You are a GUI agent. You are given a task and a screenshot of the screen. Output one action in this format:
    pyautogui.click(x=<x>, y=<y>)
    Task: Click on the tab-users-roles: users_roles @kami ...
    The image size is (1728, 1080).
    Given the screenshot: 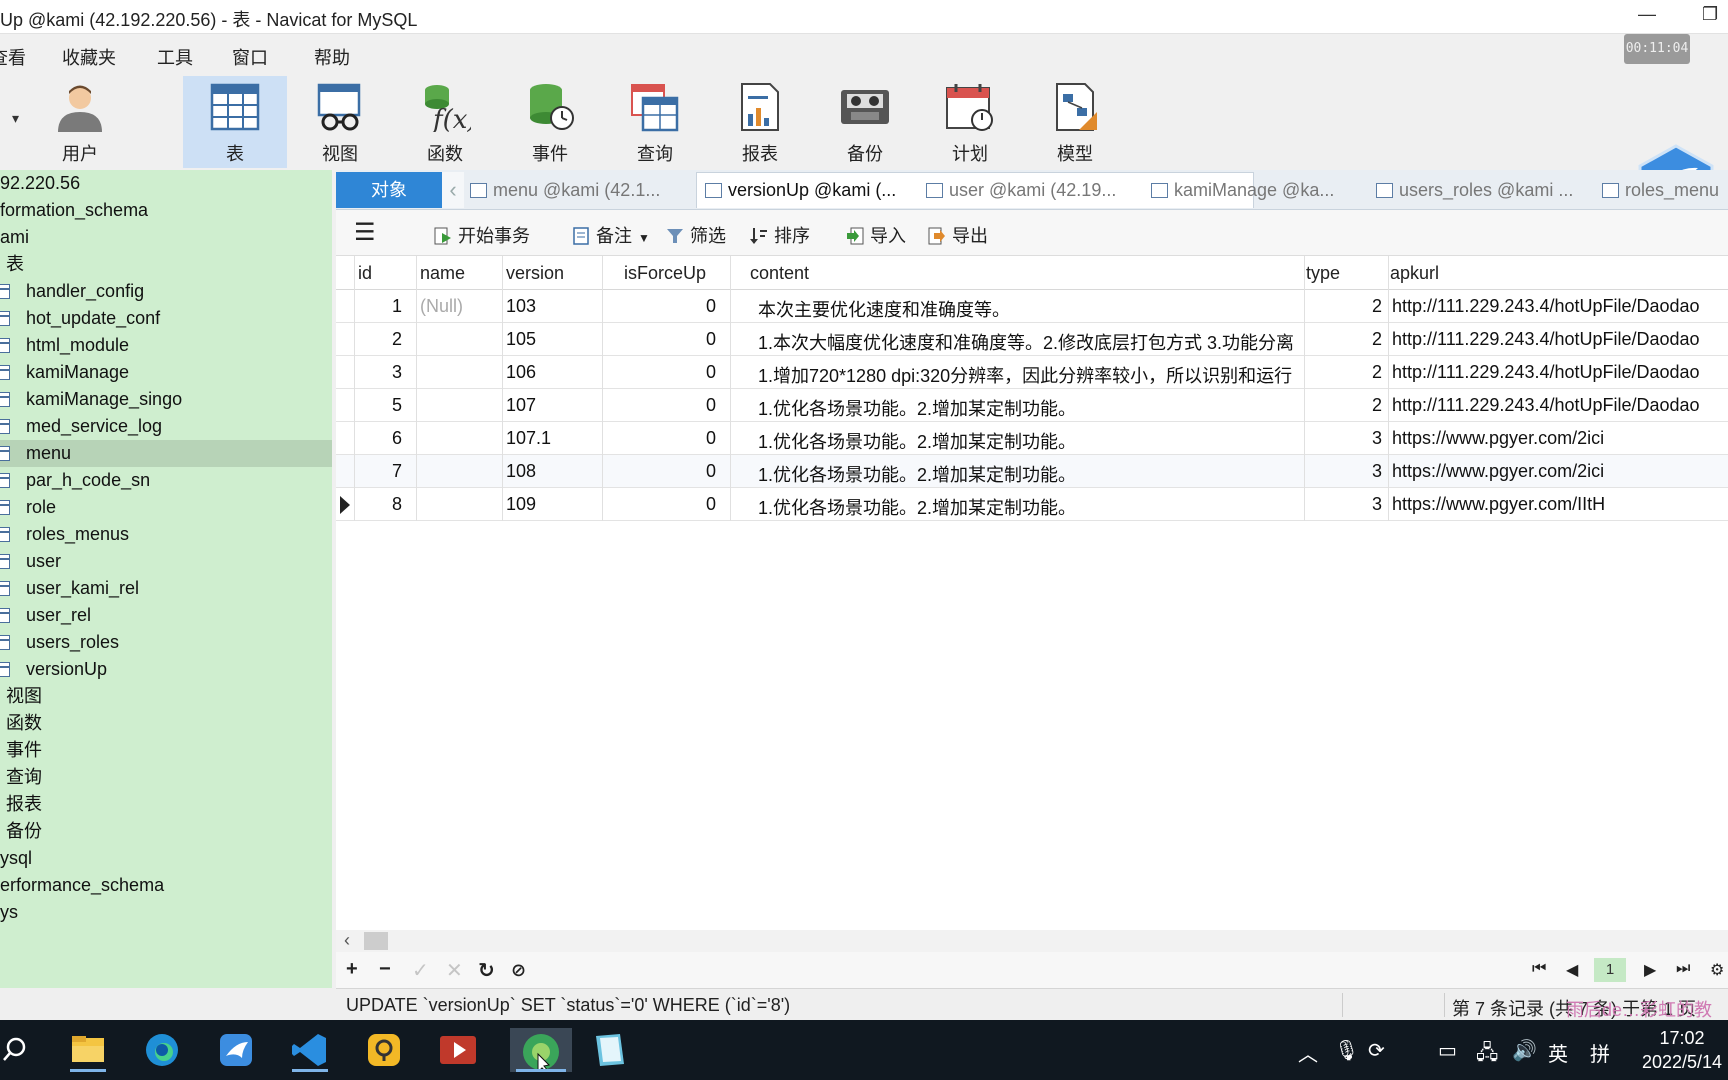 What is the action you would take?
    pyautogui.click(x=1483, y=190)
    